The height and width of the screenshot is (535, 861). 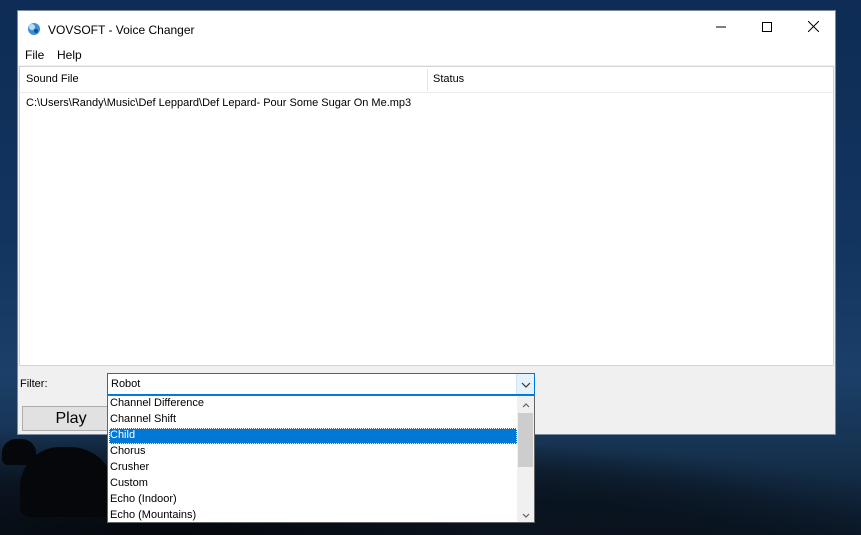 What do you see at coordinates (525, 440) in the screenshot?
I see `scroll-thumb` at bounding box center [525, 440].